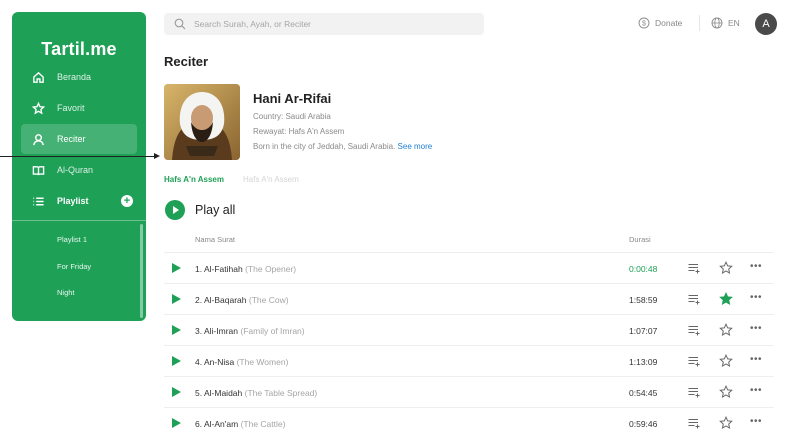 This screenshot has height=444, width=790. I want to click on surah-title: 2. Al-Baqarah (The Cow), so click(242, 300).